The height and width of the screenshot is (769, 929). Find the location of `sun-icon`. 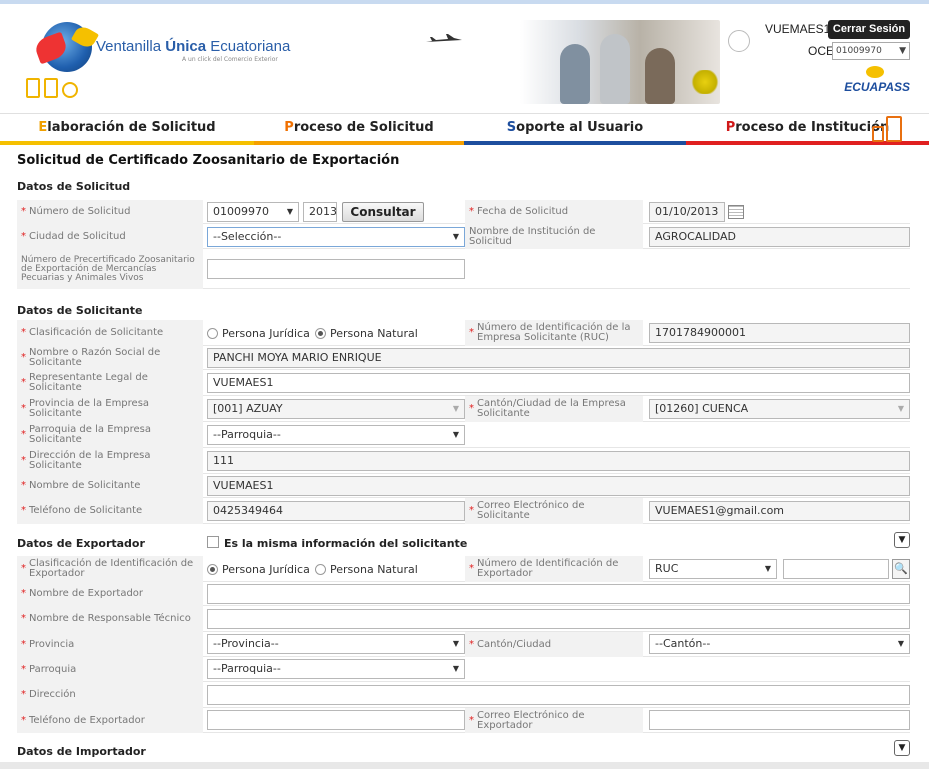

sun-icon is located at coordinates (875, 72).